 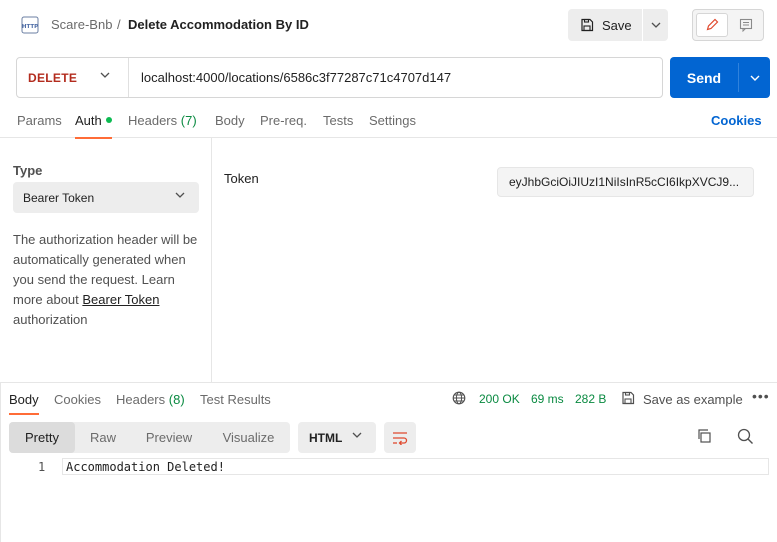 I want to click on save-as-example-button: Save as example, so click(x=693, y=399).